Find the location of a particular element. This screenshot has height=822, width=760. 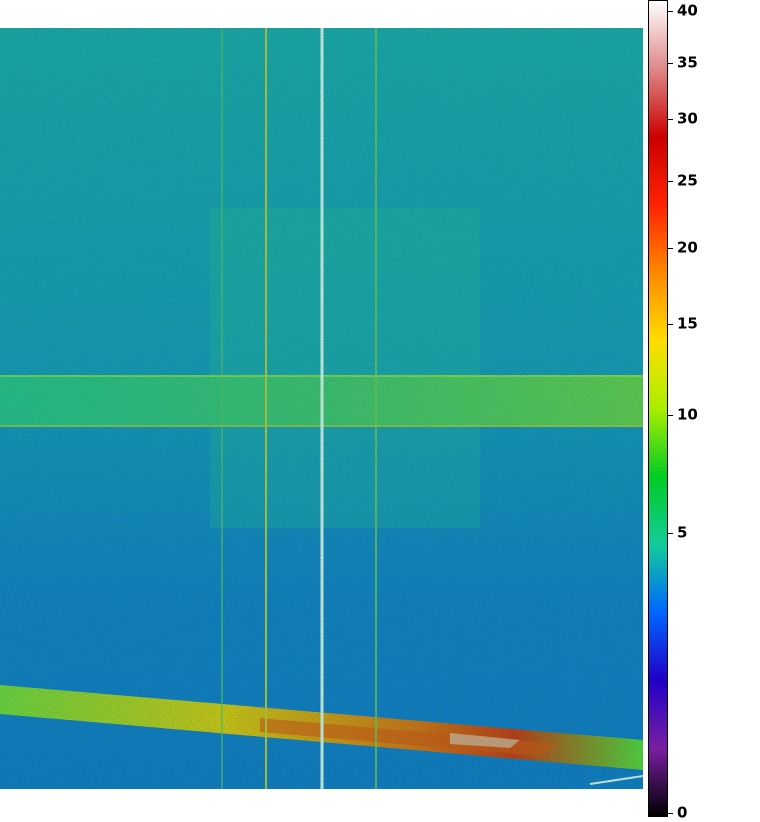

colorbar is located at coordinates (658, 408).